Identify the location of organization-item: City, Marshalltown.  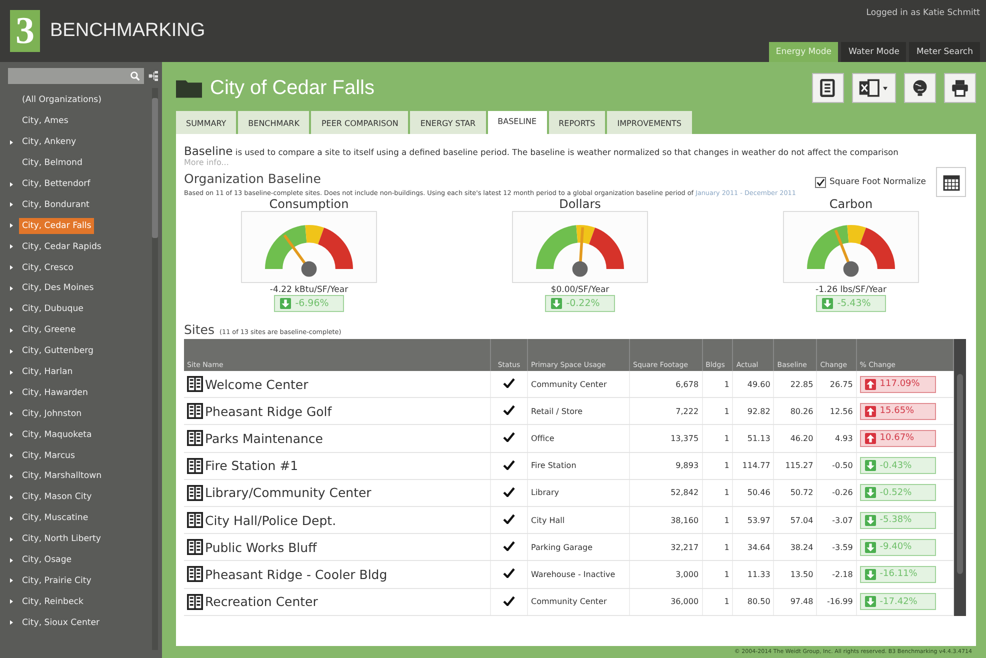
(62, 476).